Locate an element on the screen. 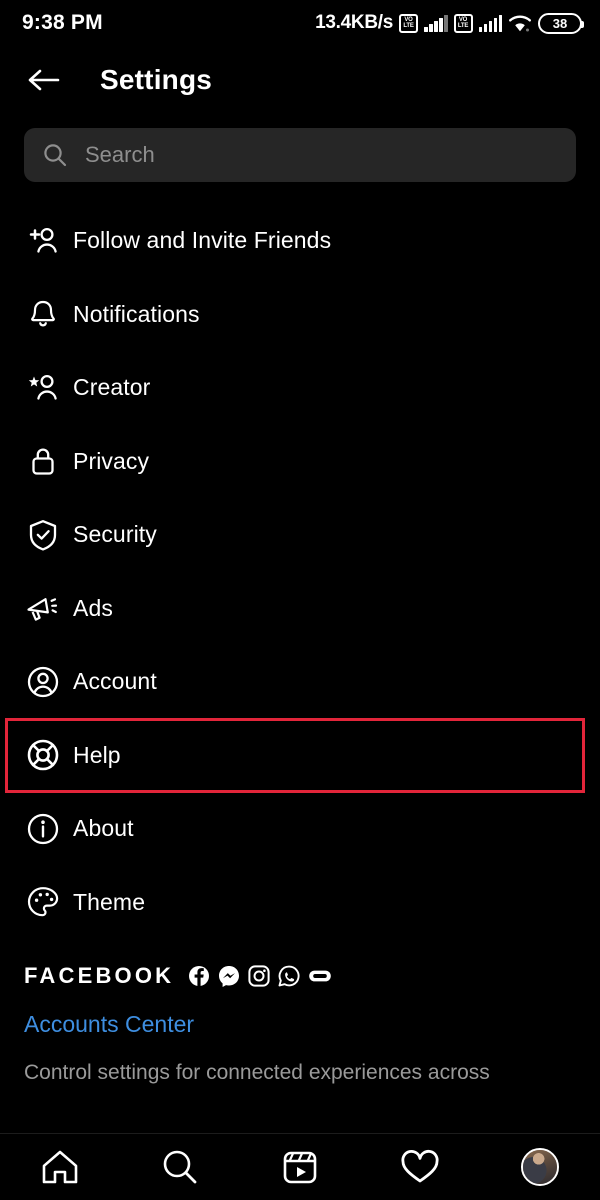  person-star-icon is located at coordinates (43, 388).